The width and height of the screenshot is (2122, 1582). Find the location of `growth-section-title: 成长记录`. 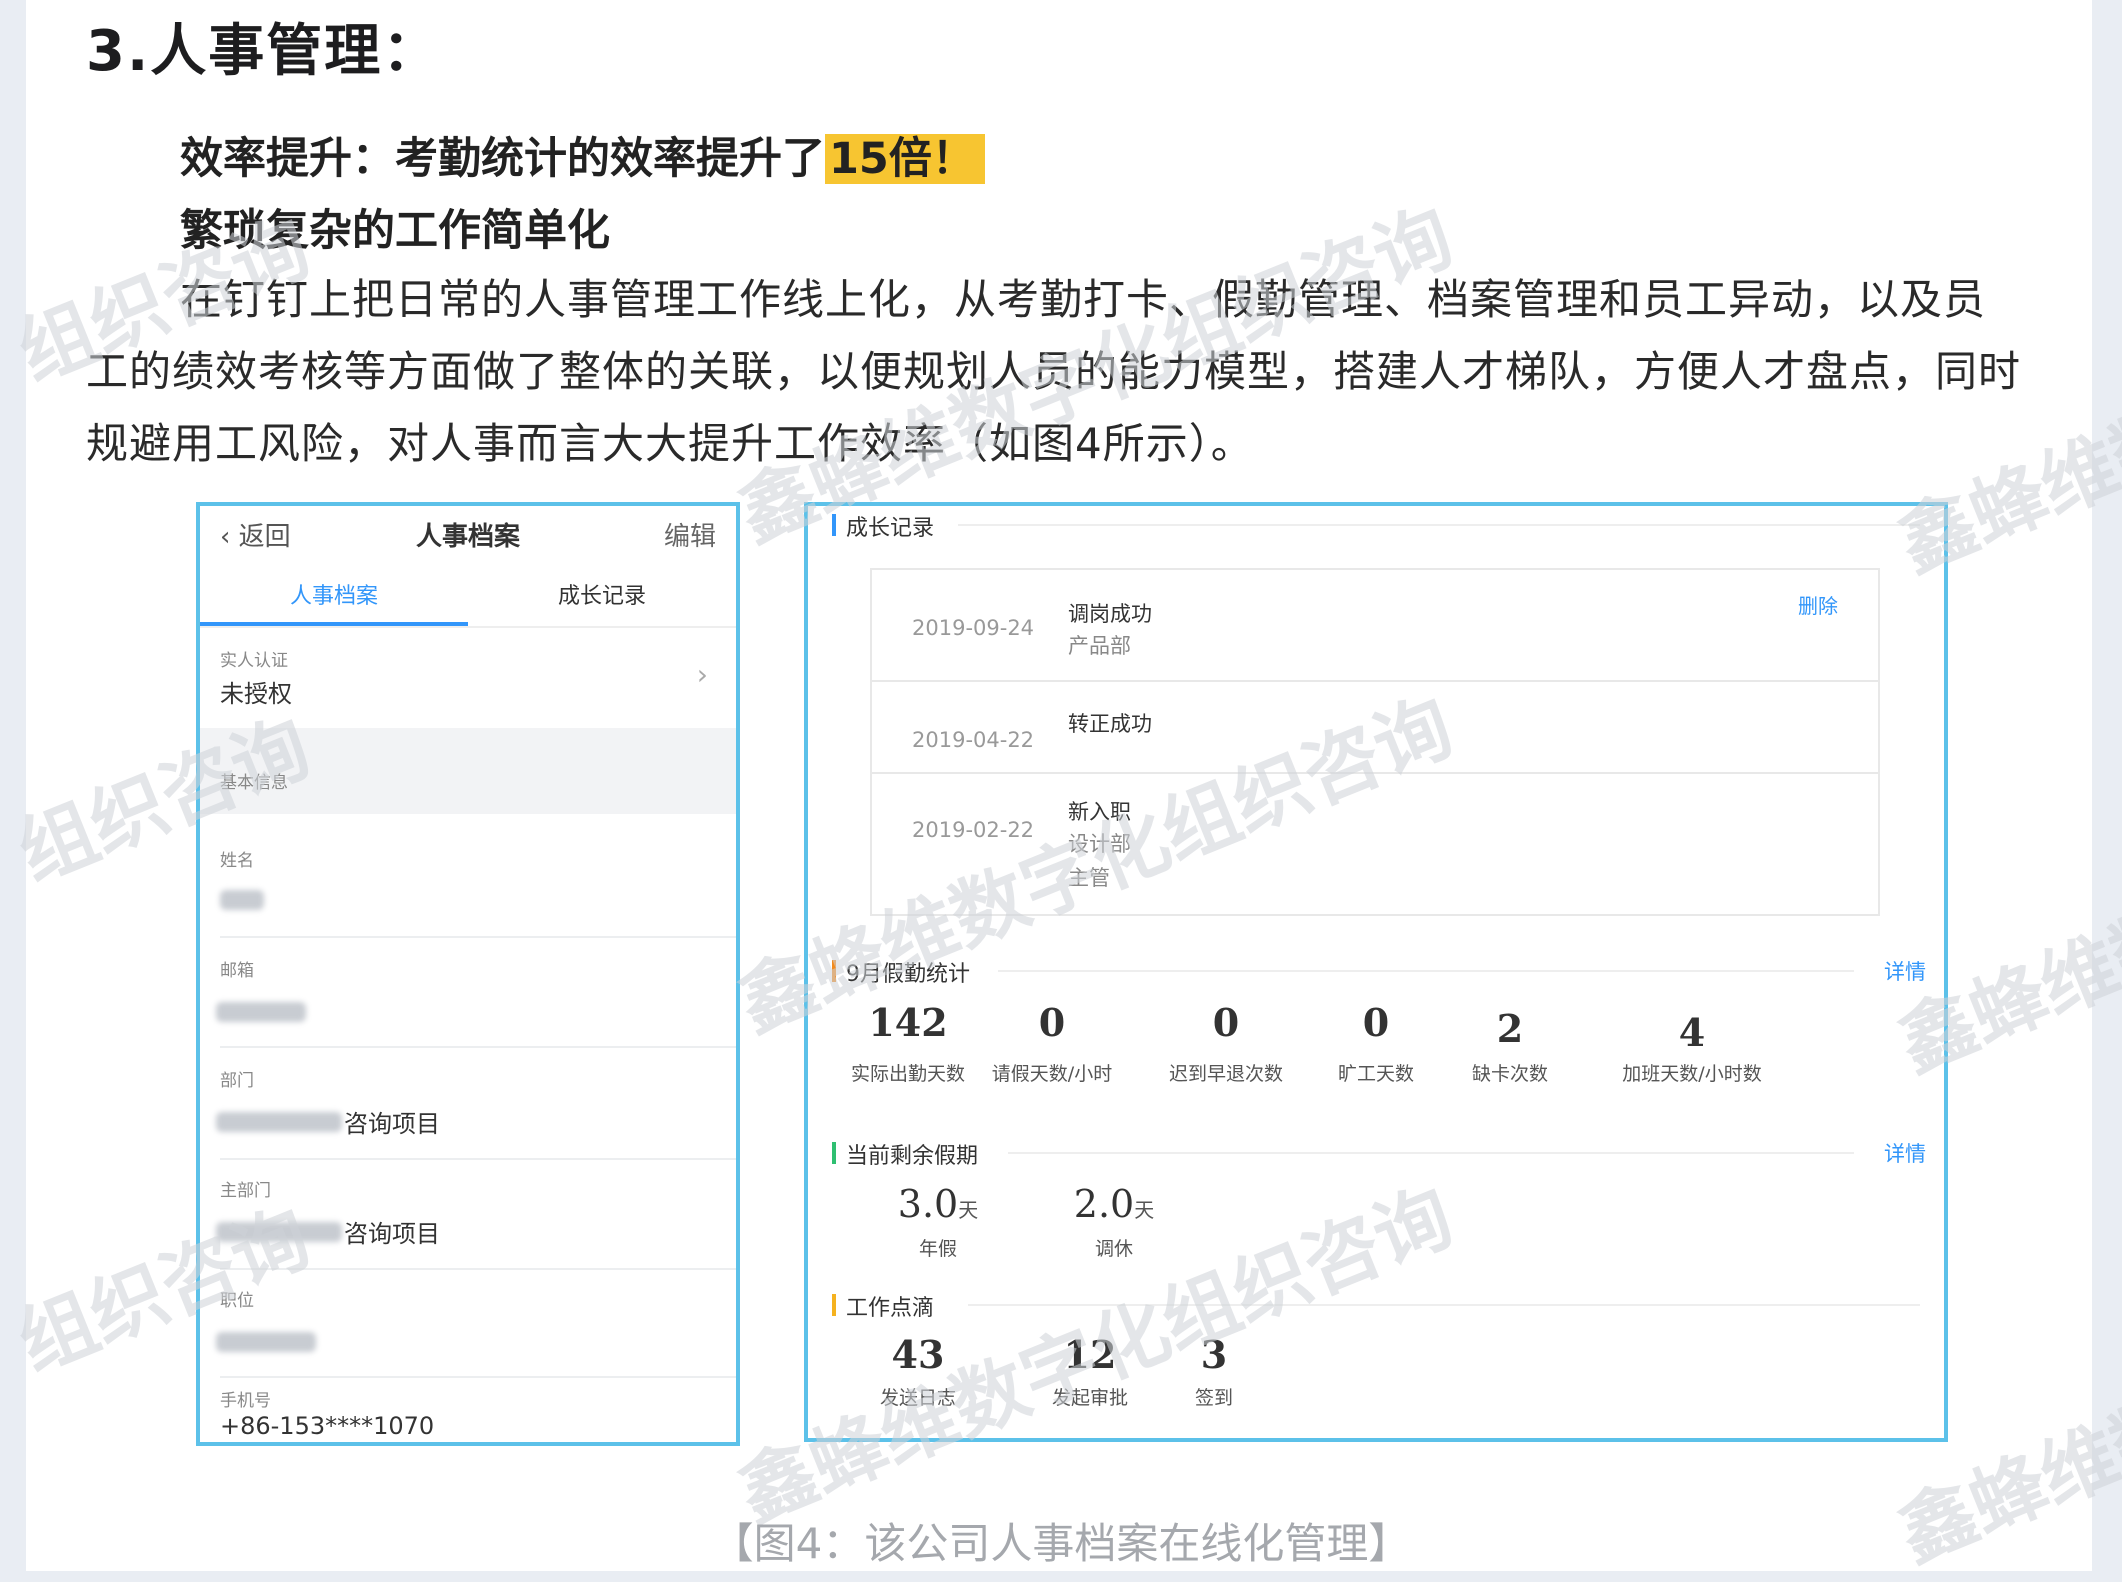

growth-section-title: 成长记录 is located at coordinates (883, 526).